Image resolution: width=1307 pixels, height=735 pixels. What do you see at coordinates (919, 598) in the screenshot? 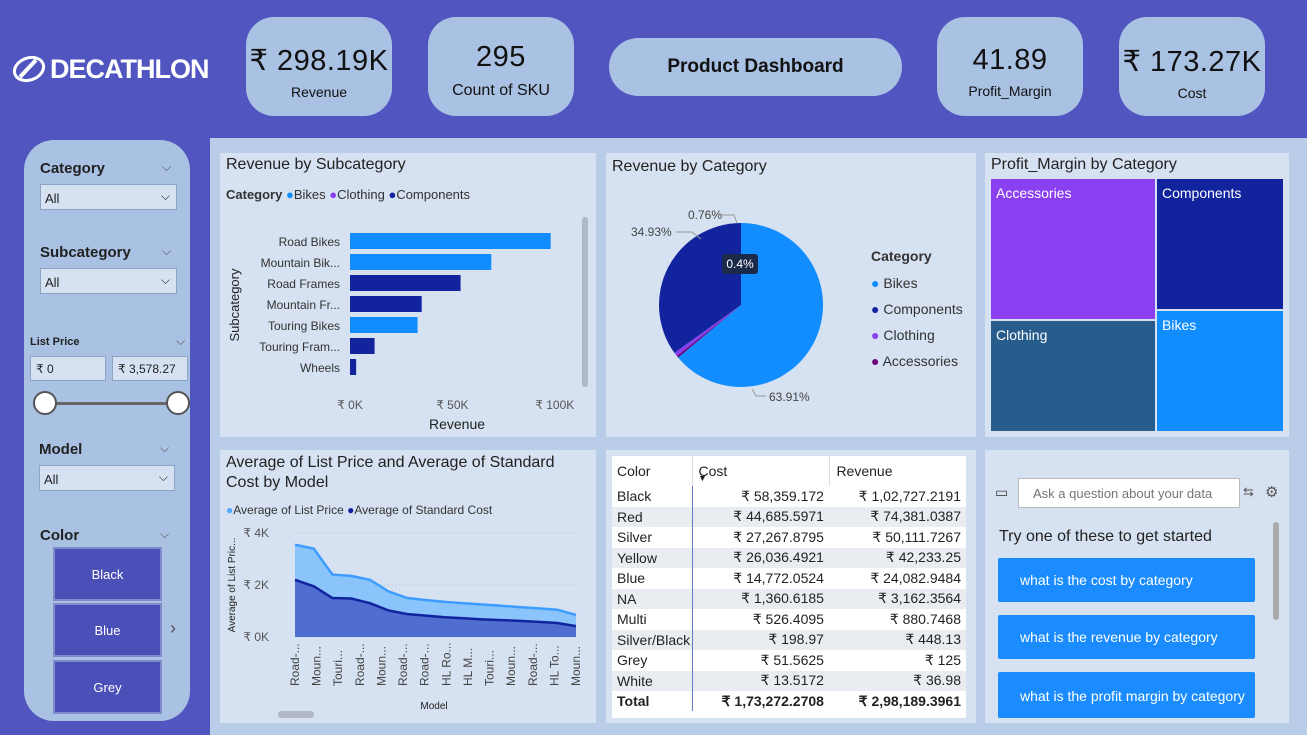
I see `cell-revenue: ₹ 3,162.3564` at bounding box center [919, 598].